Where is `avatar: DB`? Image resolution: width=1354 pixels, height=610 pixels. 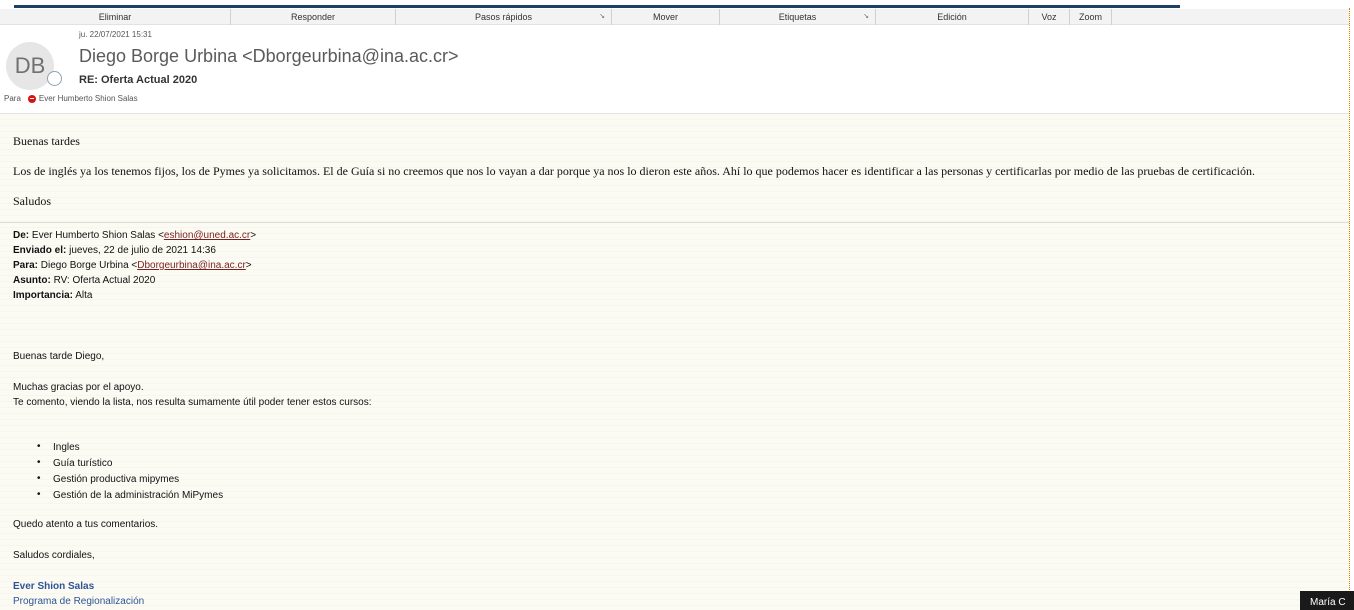 avatar: DB is located at coordinates (30, 66).